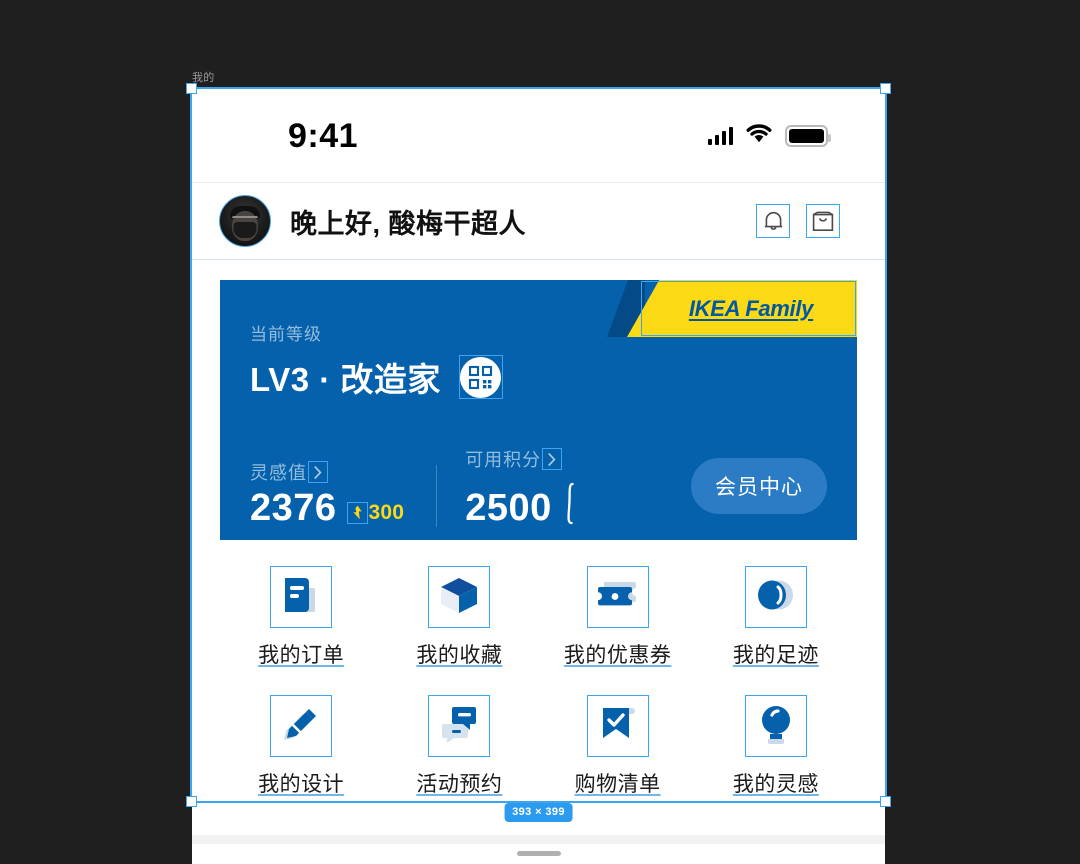 This screenshot has width=1080, height=864. I want to click on qr-code-button, so click(480, 377).